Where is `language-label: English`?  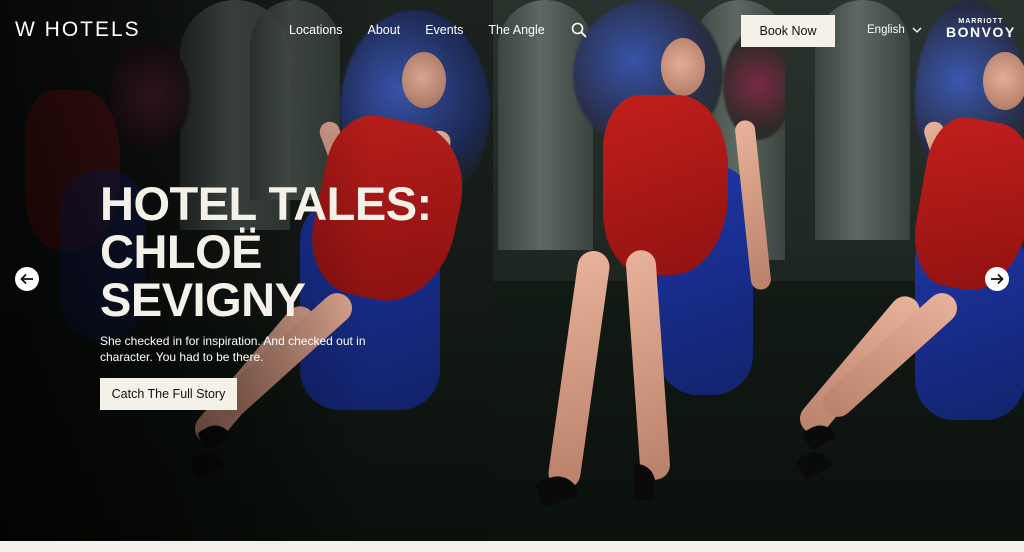 language-label: English is located at coordinates (886, 30).